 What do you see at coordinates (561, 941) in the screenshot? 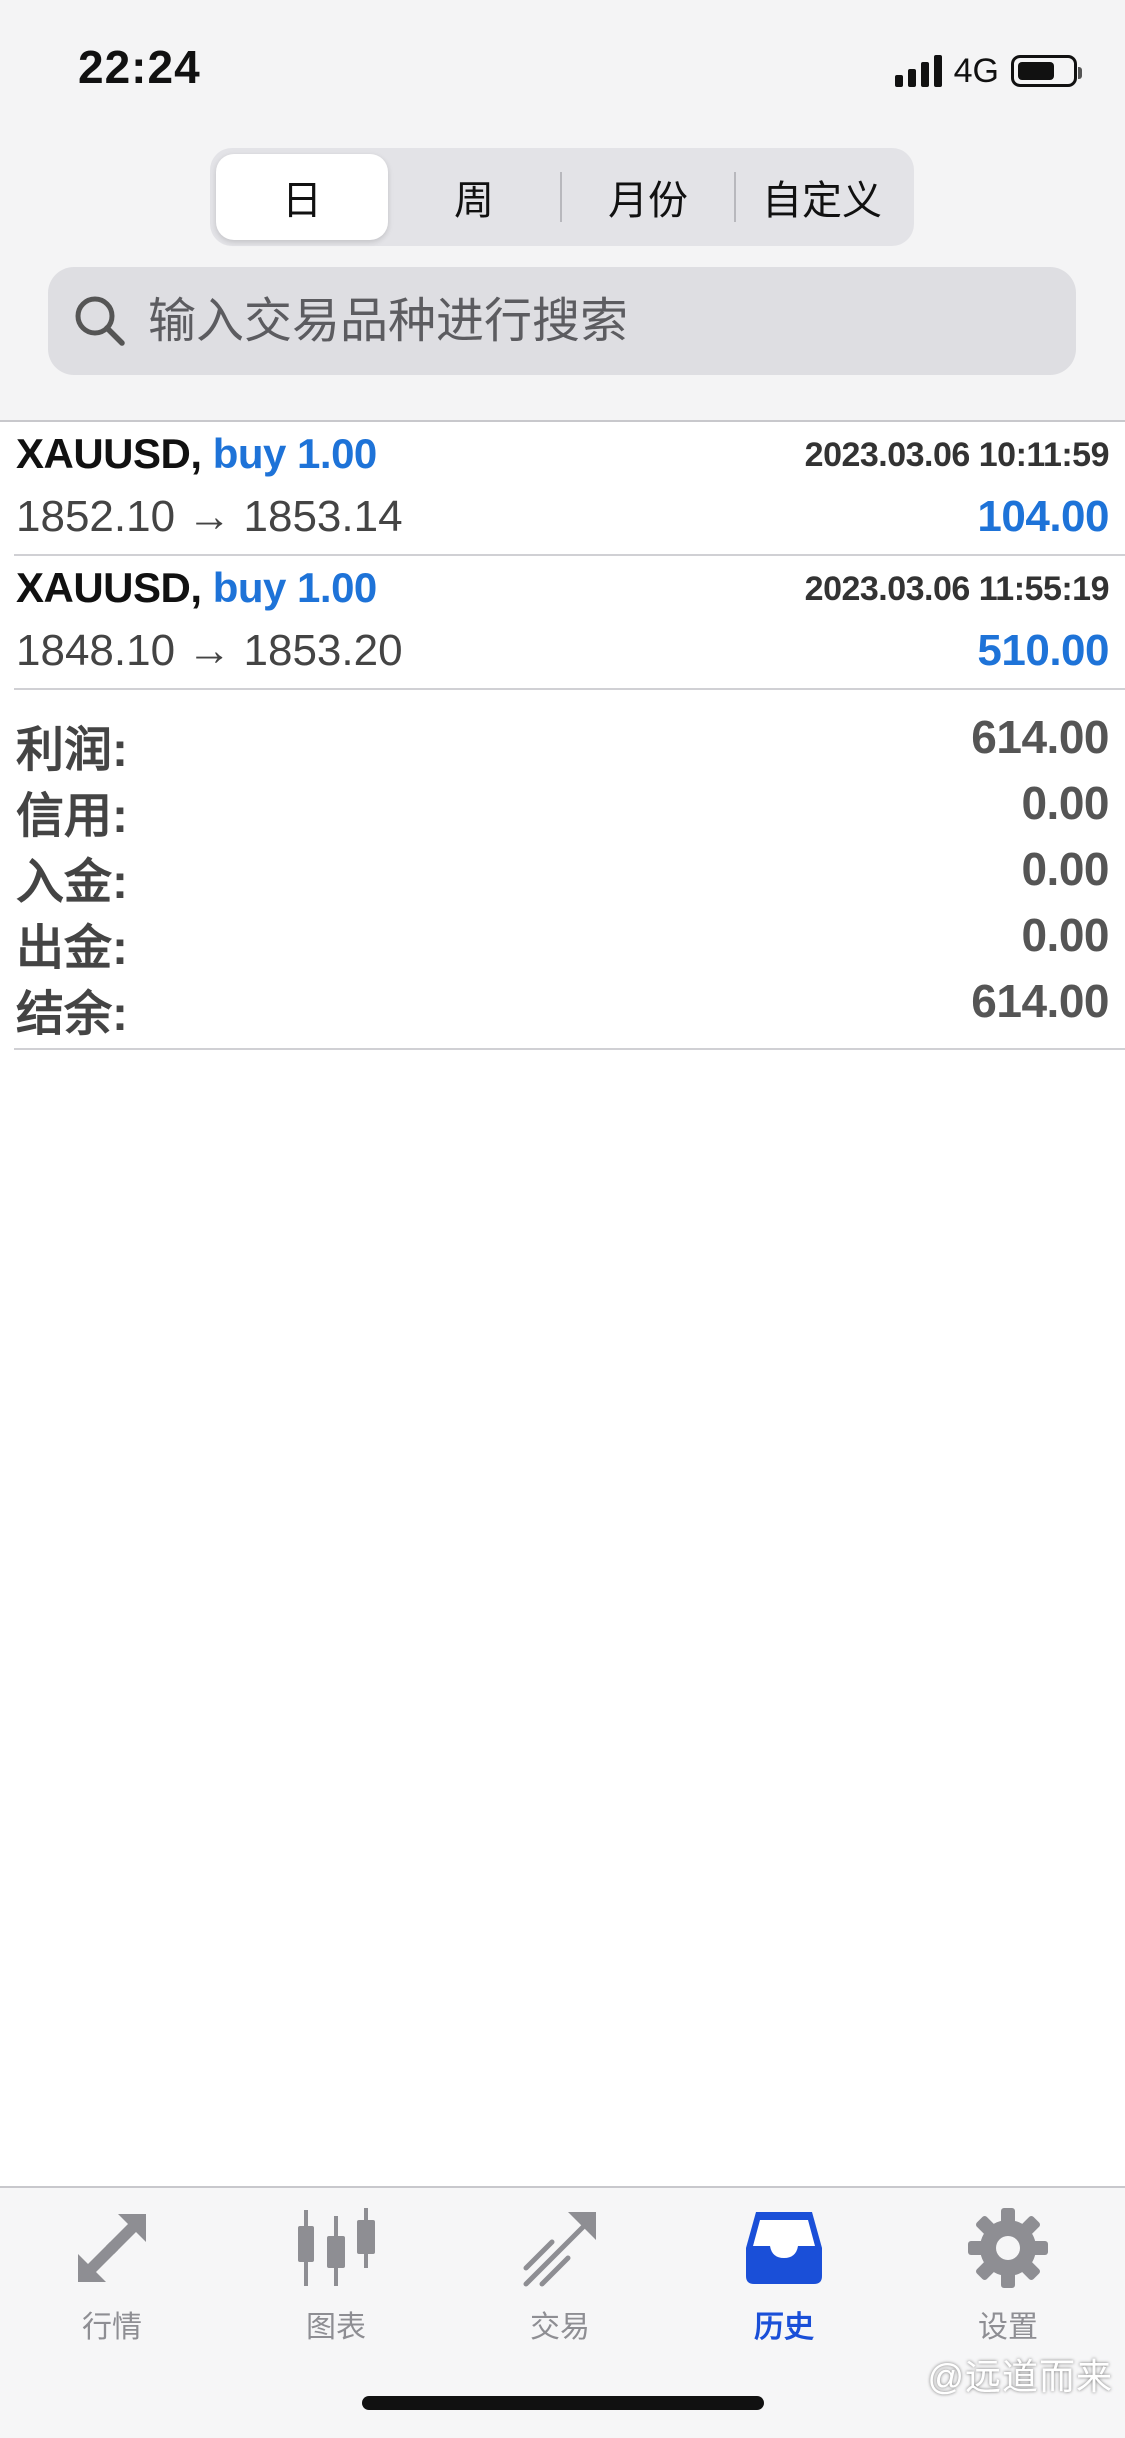
I see `summary-row-withdrawal: 出金: 0.00` at bounding box center [561, 941].